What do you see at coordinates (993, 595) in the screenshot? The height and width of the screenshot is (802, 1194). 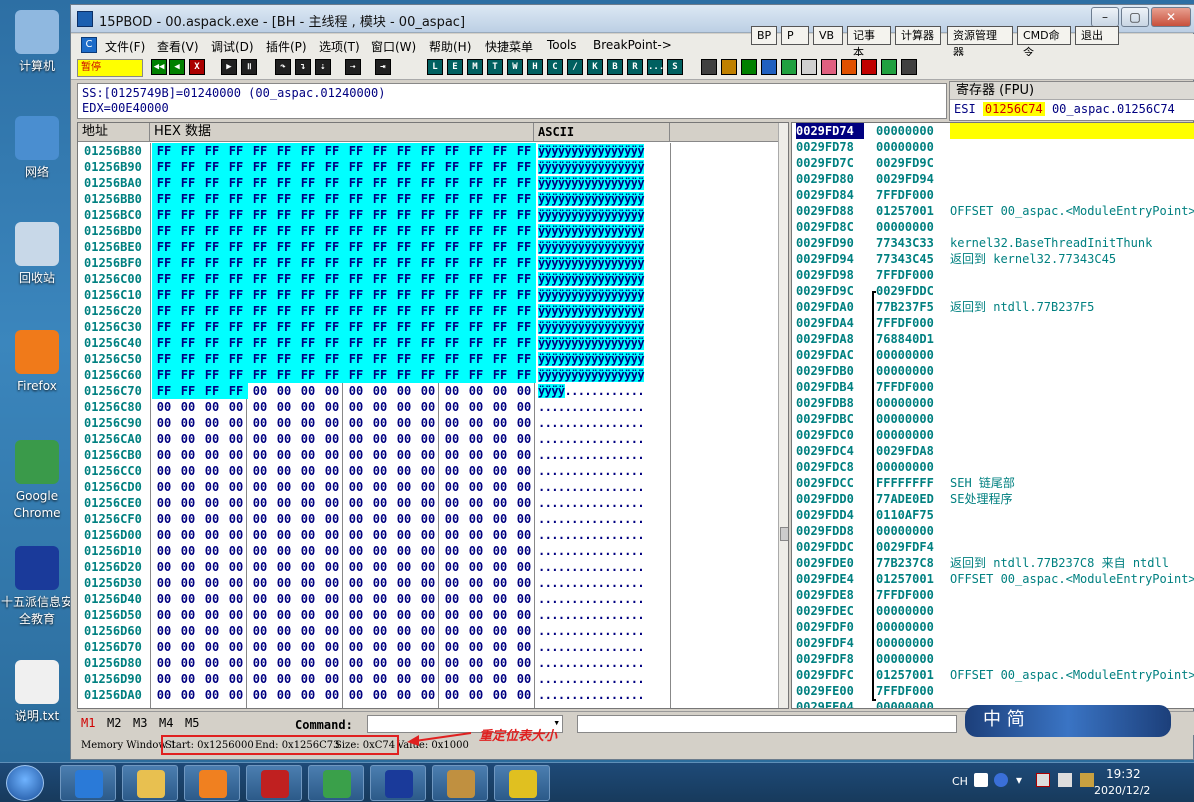 I see `stack-row: 0029FDE8 7FFDF000` at bounding box center [993, 595].